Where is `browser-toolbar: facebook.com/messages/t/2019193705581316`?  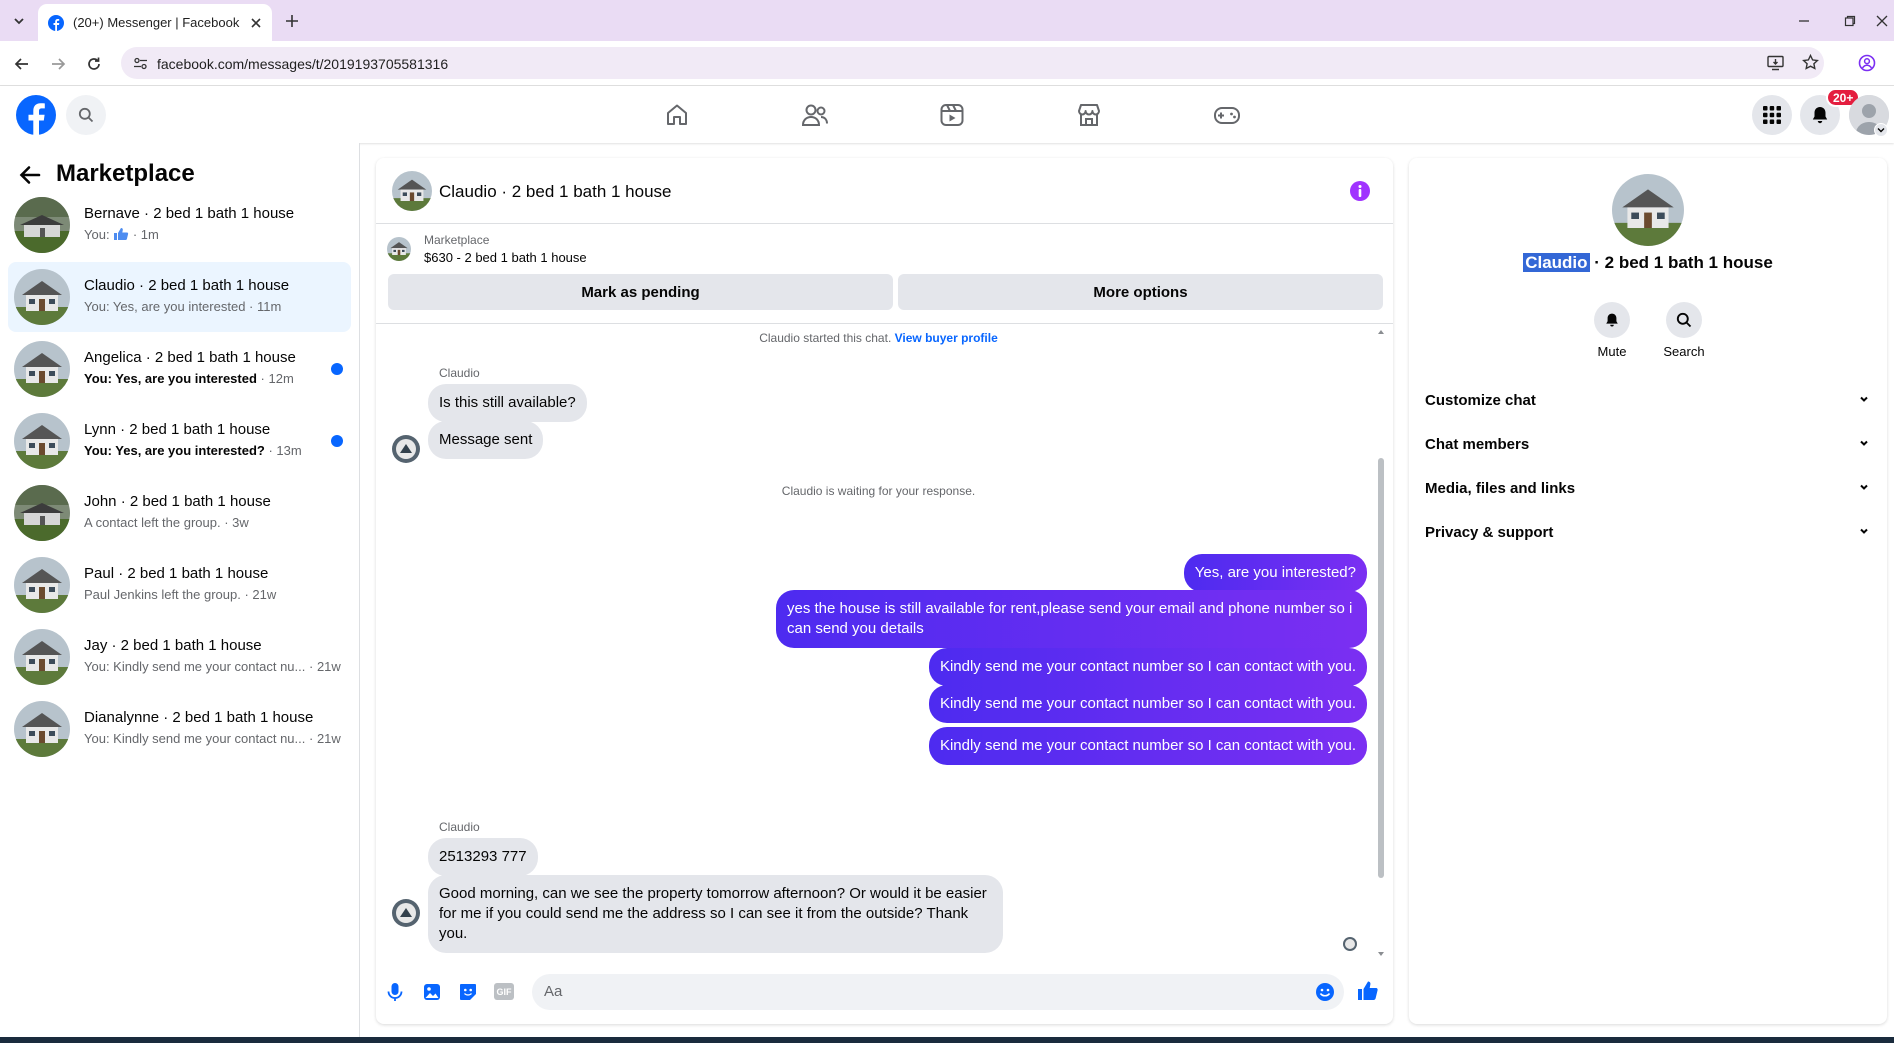
browser-toolbar: facebook.com/messages/t/2019193705581316 is located at coordinates (947, 63).